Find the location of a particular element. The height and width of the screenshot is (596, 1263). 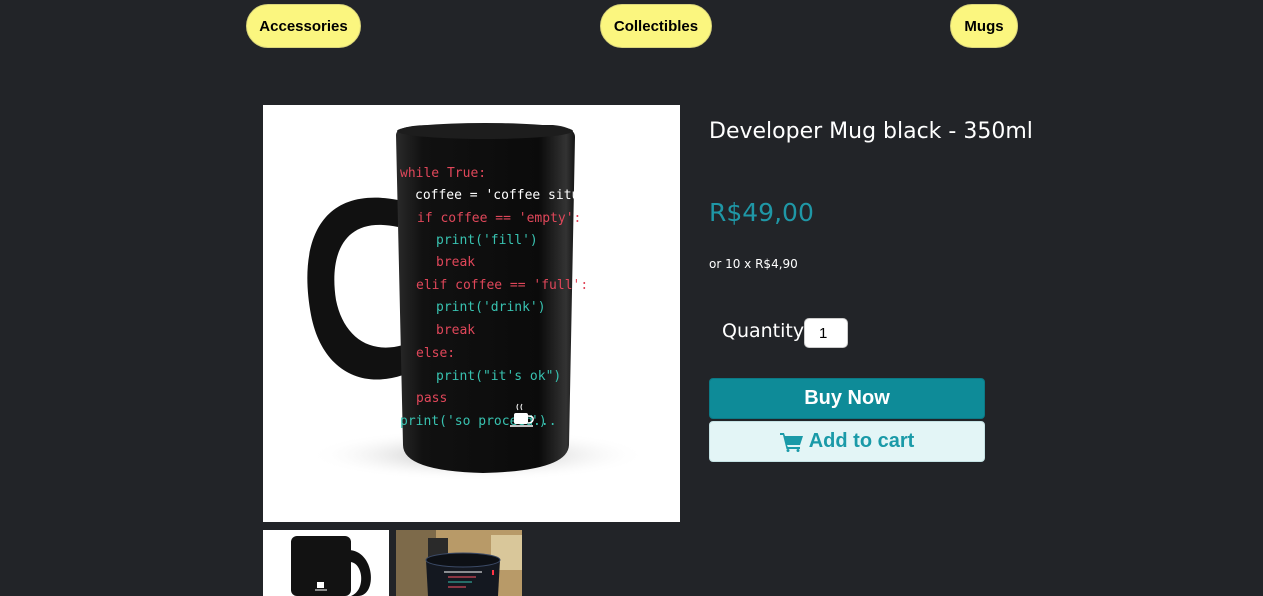

product-price: R$49,00 is located at coordinates (761, 212).